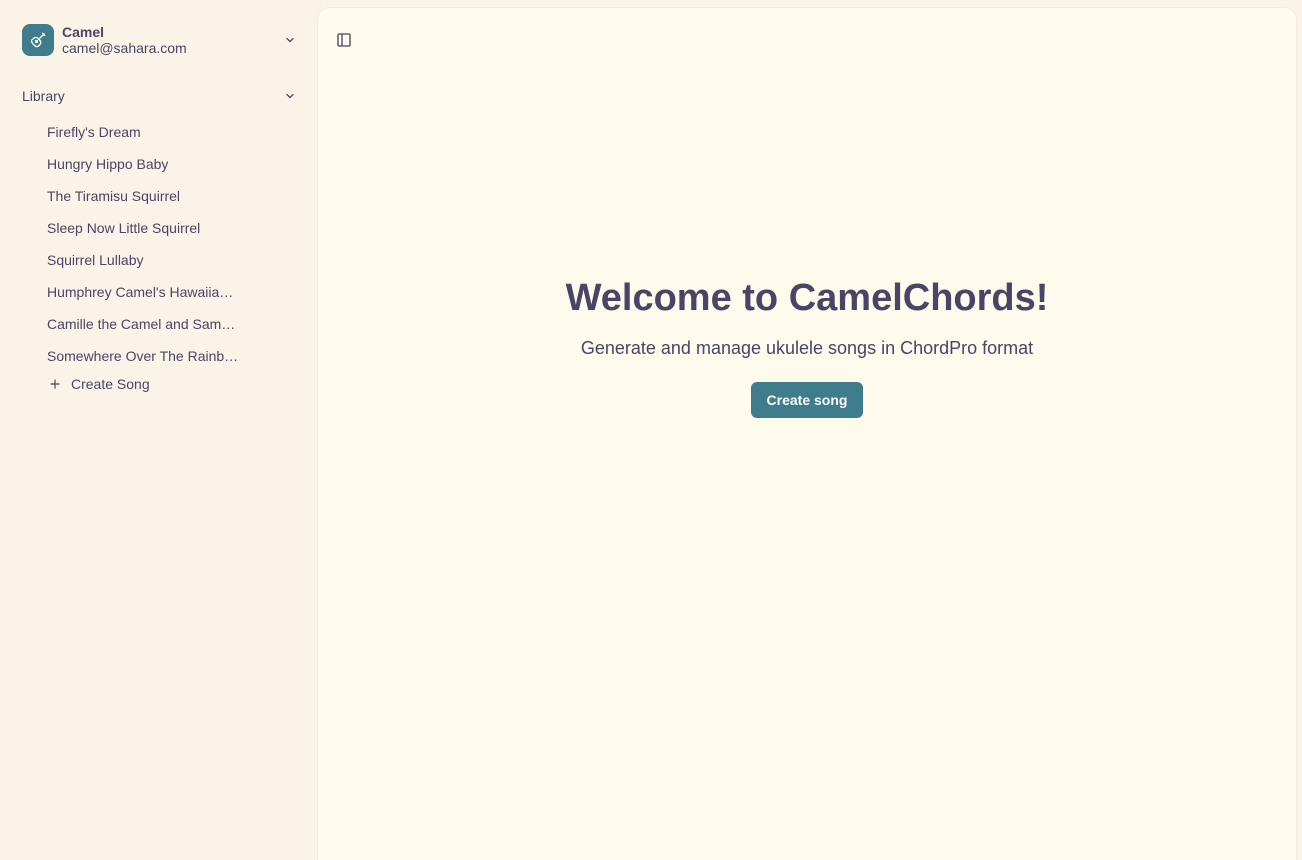  I want to click on song-item: Firefly's Dream, so click(147, 132).